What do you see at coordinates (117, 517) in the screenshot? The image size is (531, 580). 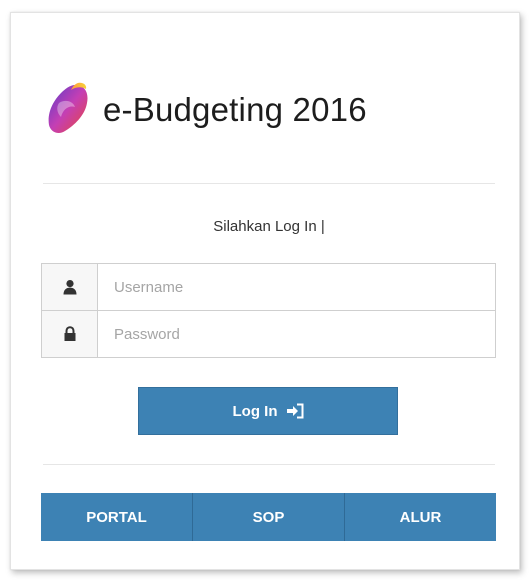 I see `portal-button: PORTAL` at bounding box center [117, 517].